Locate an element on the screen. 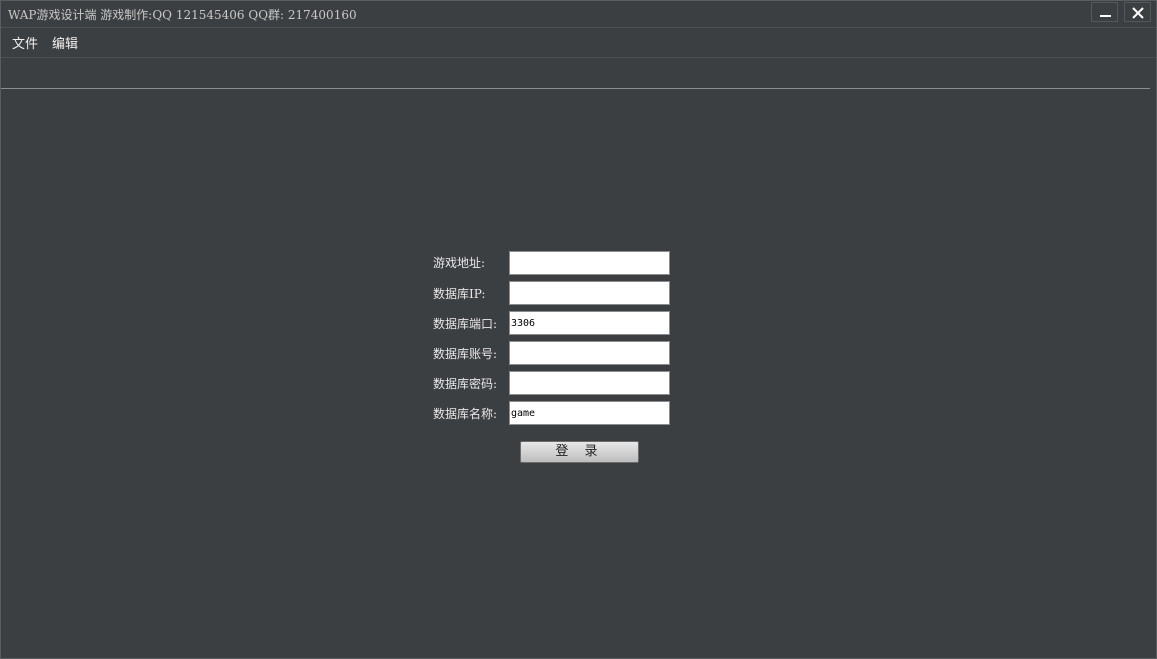 Image resolution: width=1157 pixels, height=659 pixels. db-port-label: 数据库端口: is located at coordinates (465, 324).